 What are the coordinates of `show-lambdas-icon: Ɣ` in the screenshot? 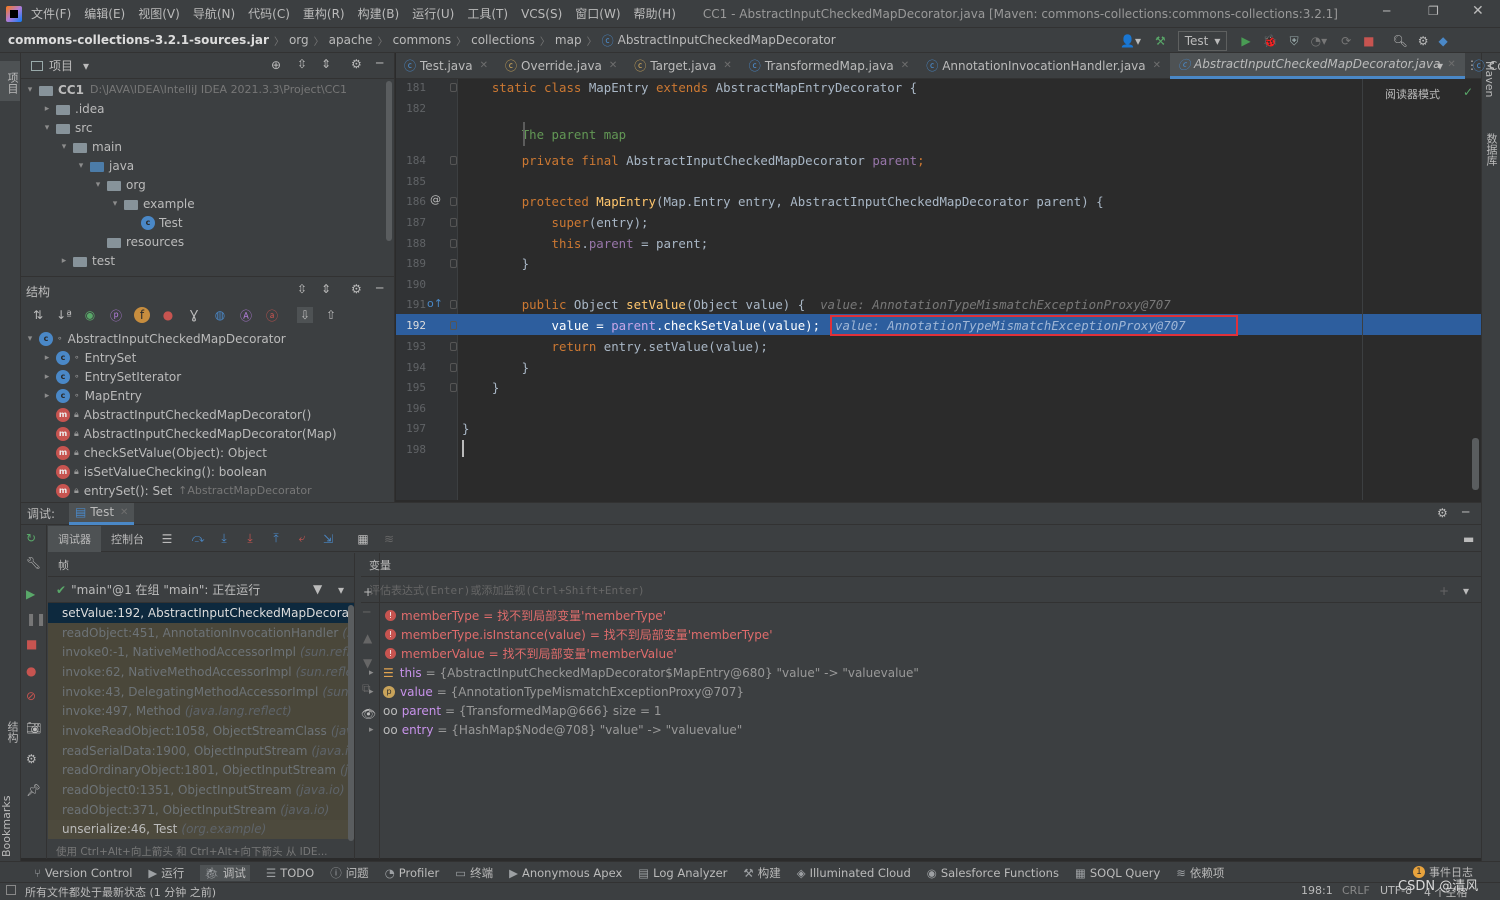 It's located at (194, 315).